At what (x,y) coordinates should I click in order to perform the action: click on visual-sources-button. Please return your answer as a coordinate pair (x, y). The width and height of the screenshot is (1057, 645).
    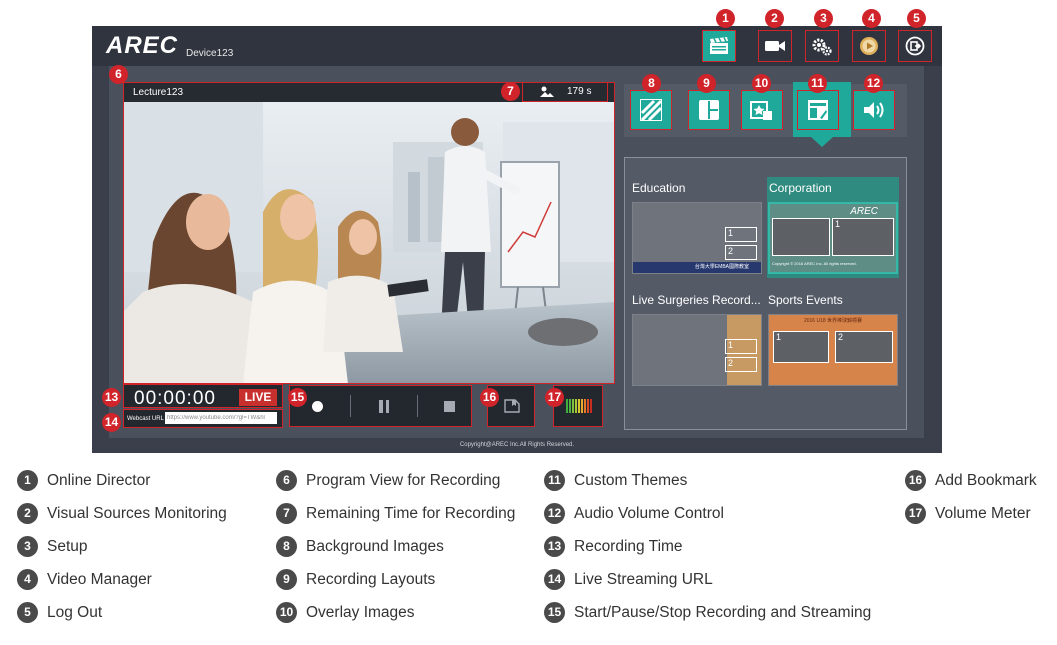
    Looking at the image, I should click on (775, 46).